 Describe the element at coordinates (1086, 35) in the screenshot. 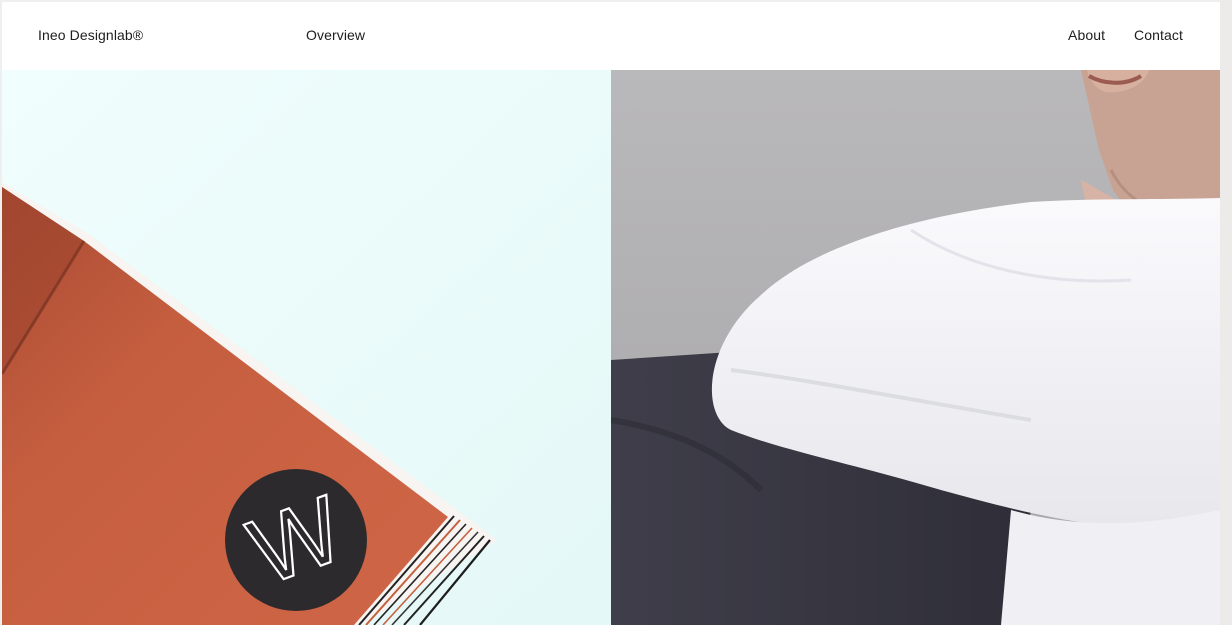

I see `nav-about-link: About` at that location.